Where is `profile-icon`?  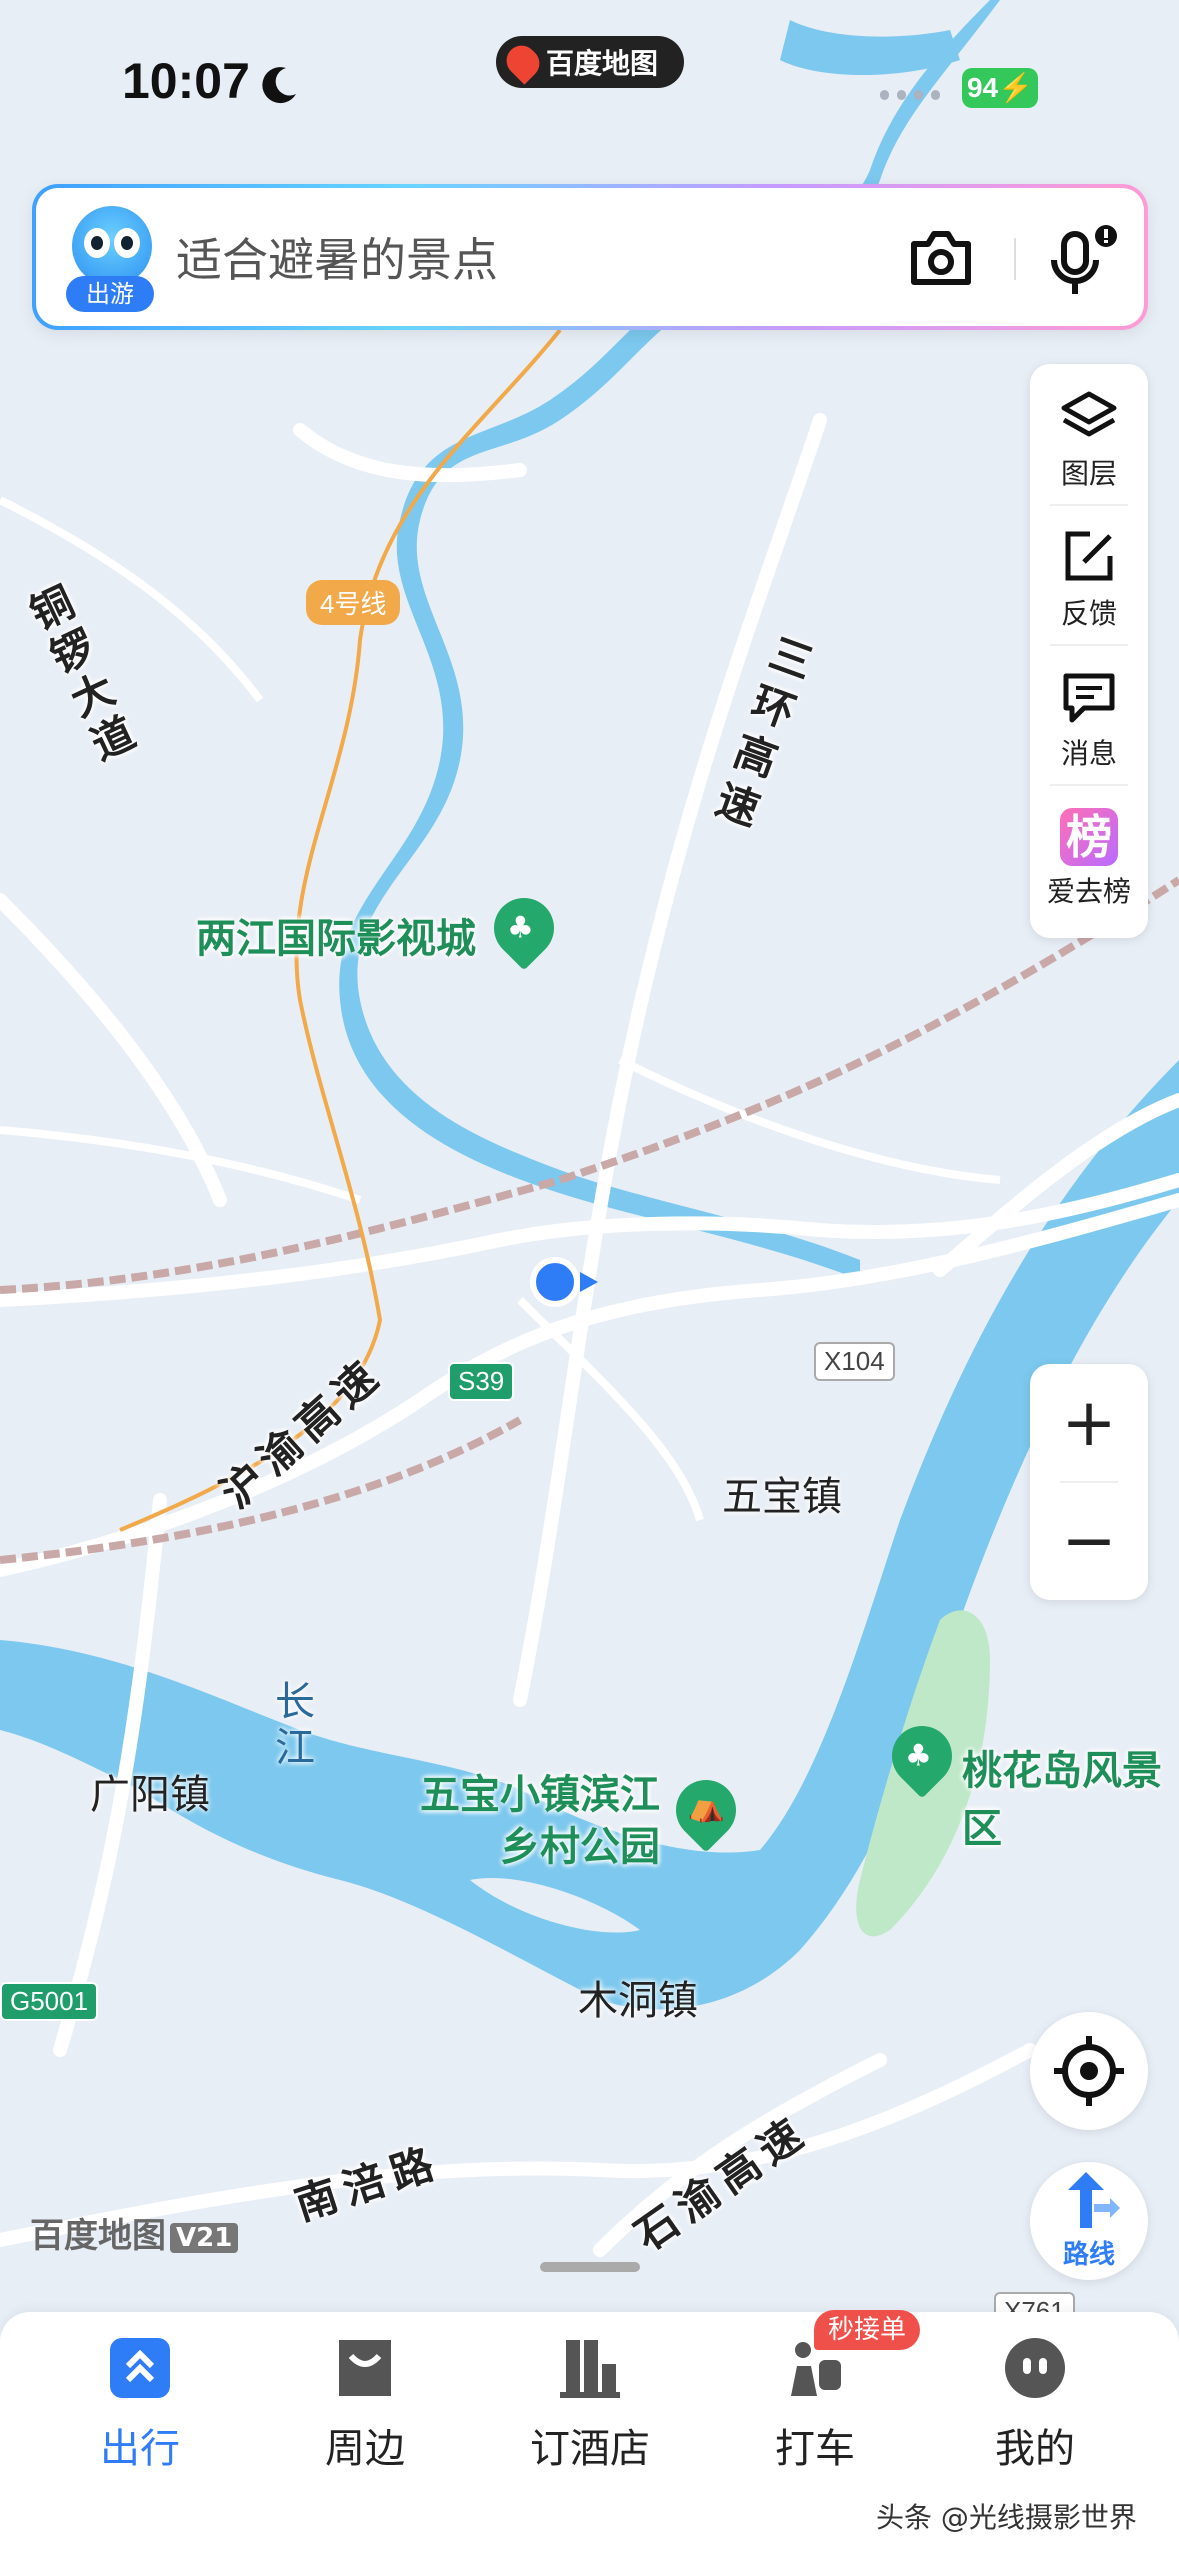
profile-icon is located at coordinates (1035, 2368).